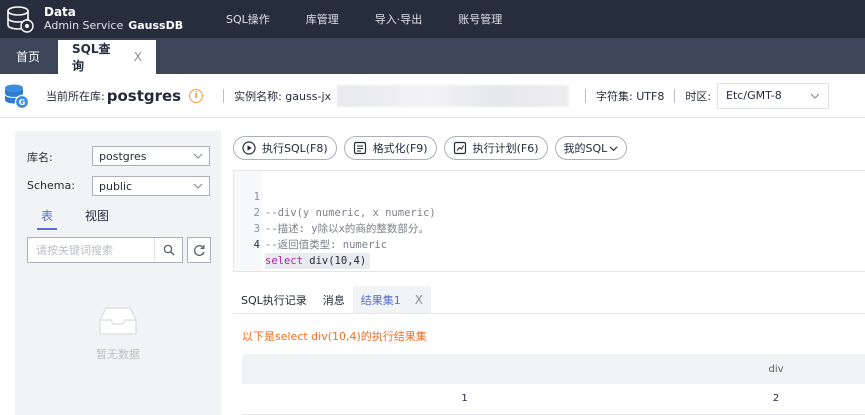 Image resolution: width=865 pixels, height=415 pixels. I want to click on editor-line: 4 select div(10,4), so click(302, 245).